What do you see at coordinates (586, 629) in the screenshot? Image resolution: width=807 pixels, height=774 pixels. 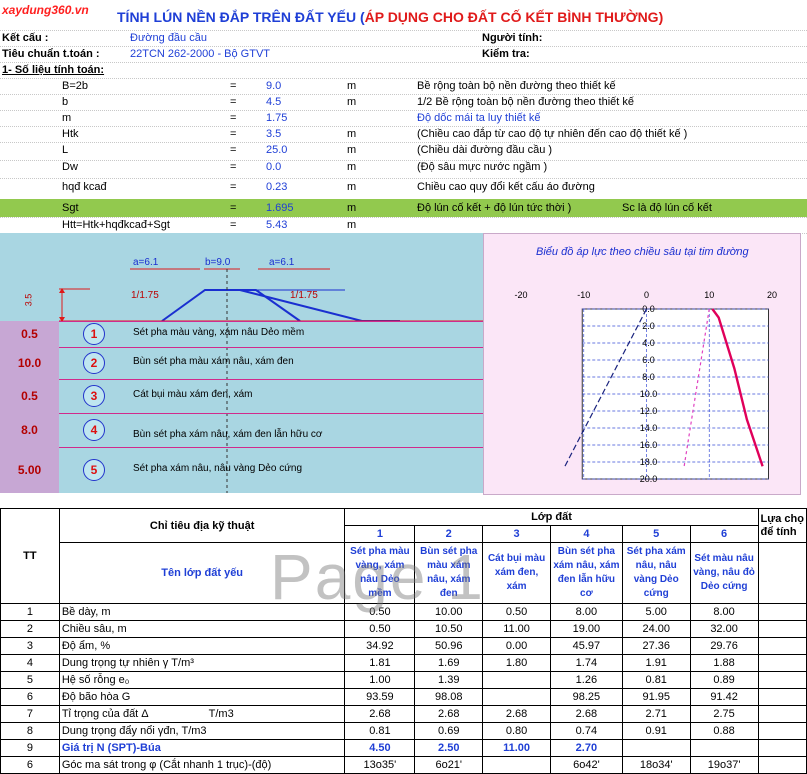 I see `value-cell: 19.00` at bounding box center [586, 629].